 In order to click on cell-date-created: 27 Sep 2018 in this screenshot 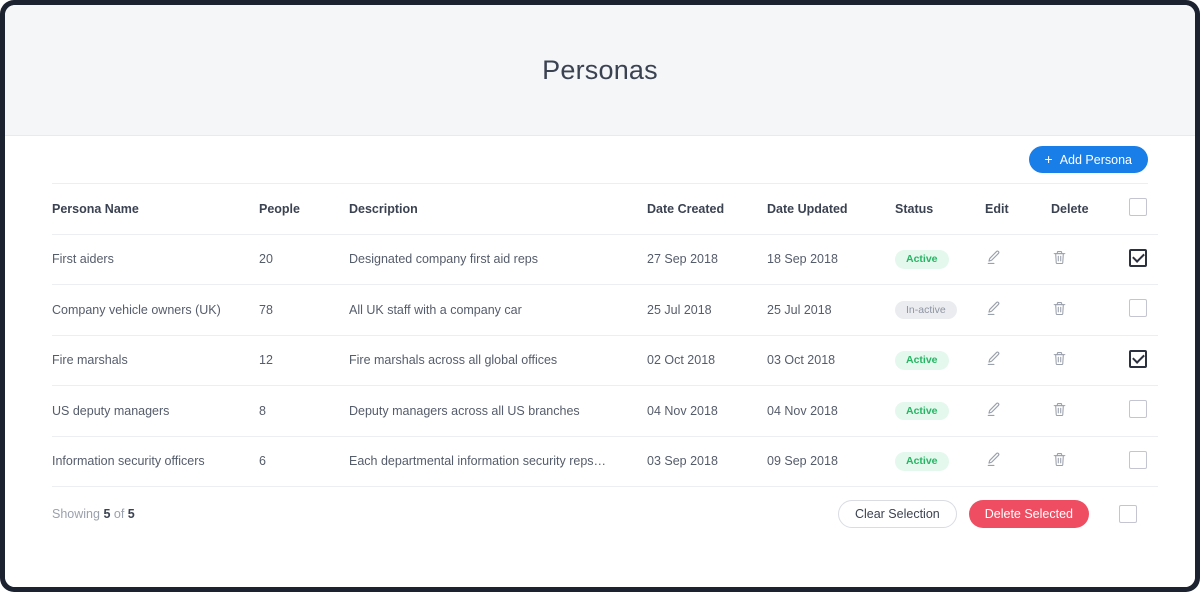, I will do `click(707, 259)`.